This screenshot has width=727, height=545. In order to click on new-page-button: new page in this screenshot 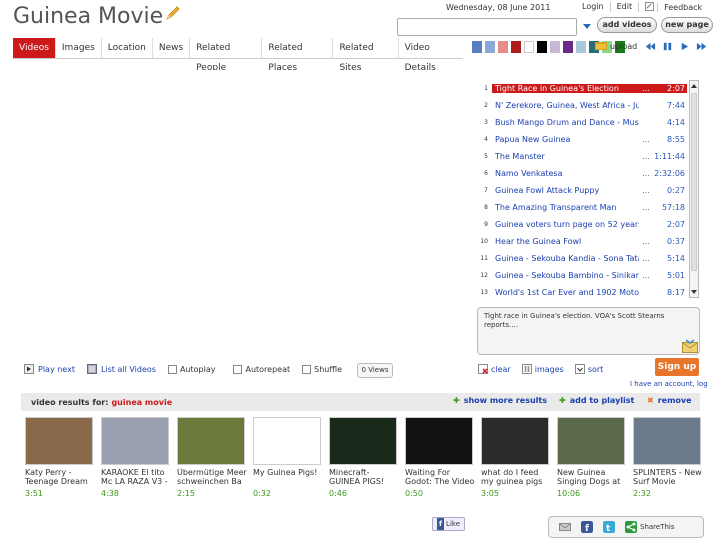, I will do `click(687, 25)`.